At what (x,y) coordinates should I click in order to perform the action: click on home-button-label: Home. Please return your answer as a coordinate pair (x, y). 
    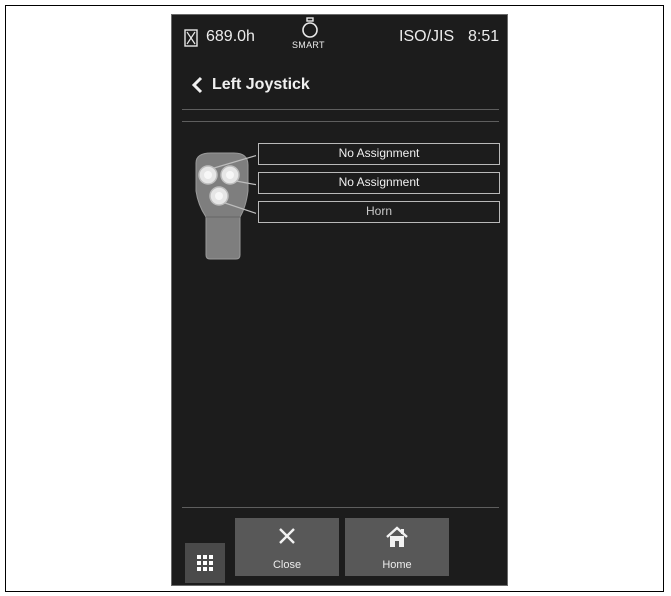
    Looking at the image, I should click on (397, 565).